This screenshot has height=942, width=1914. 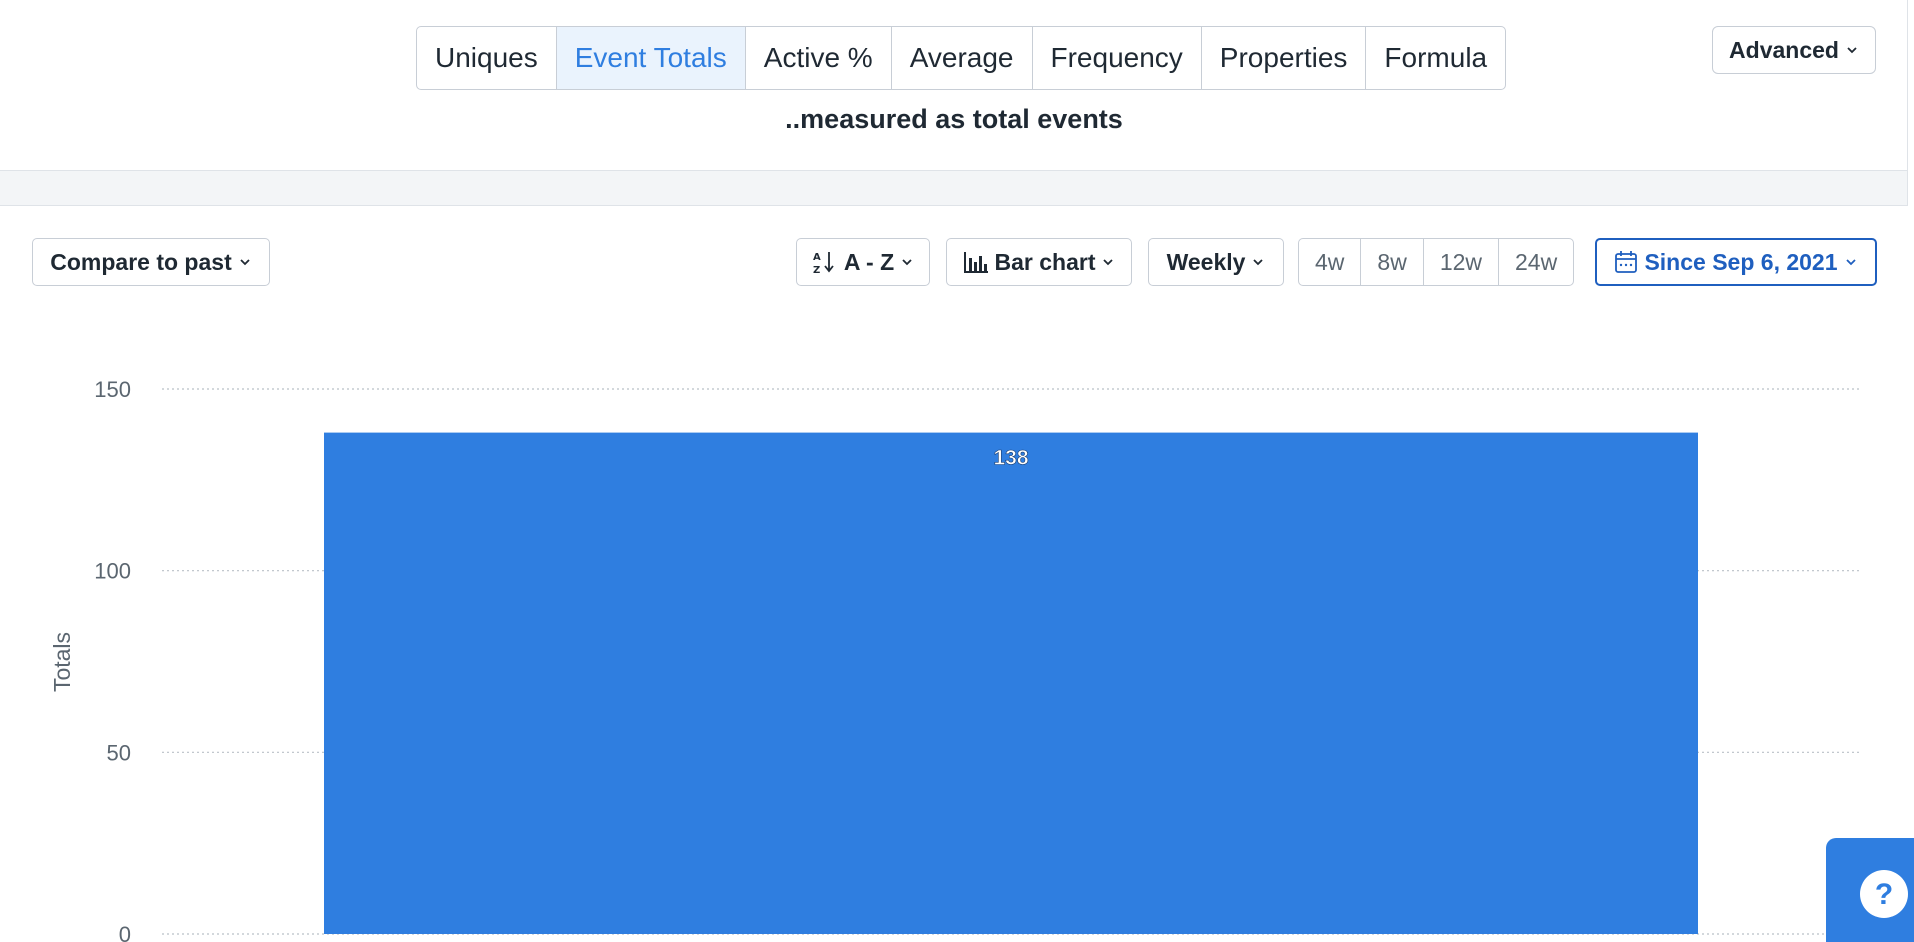 I want to click on tab-properties: Properties, so click(x=1284, y=58).